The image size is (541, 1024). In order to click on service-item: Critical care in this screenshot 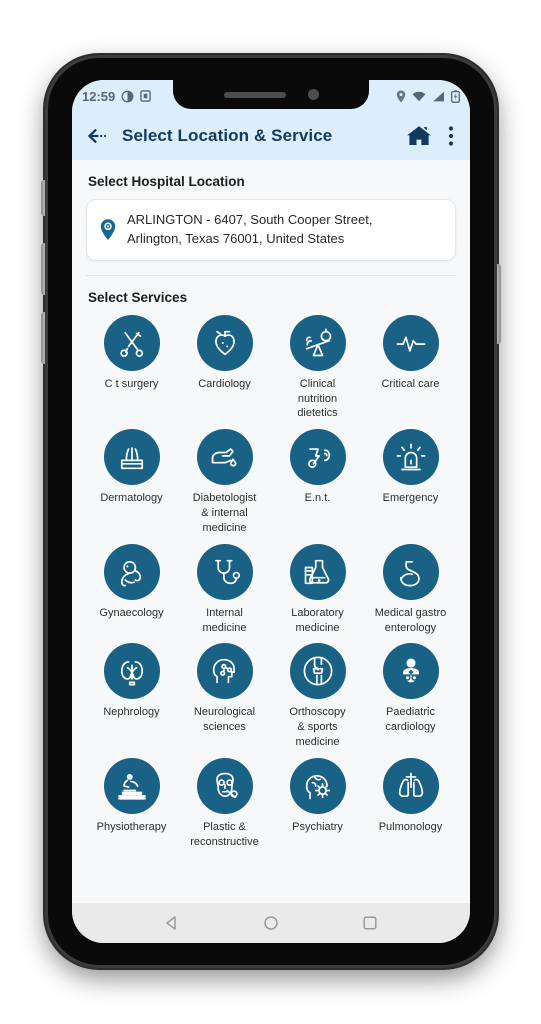, I will do `click(410, 368)`.